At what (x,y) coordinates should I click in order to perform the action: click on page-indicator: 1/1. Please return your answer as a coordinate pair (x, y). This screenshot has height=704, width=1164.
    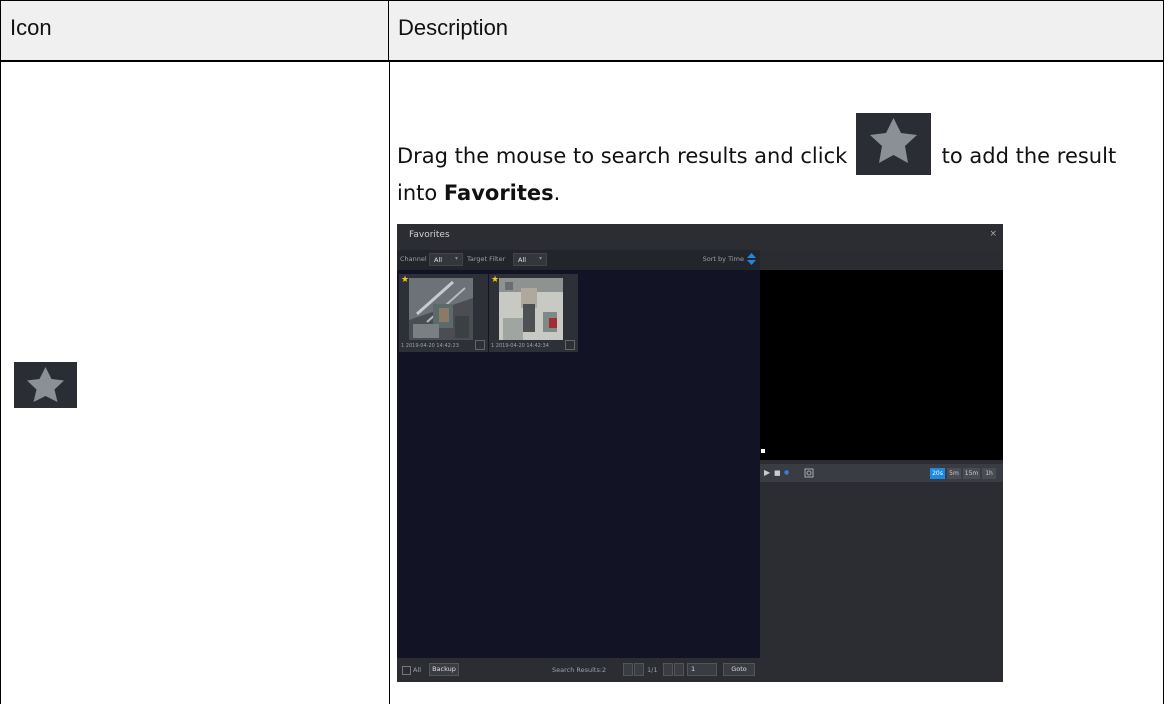
    Looking at the image, I should click on (652, 670).